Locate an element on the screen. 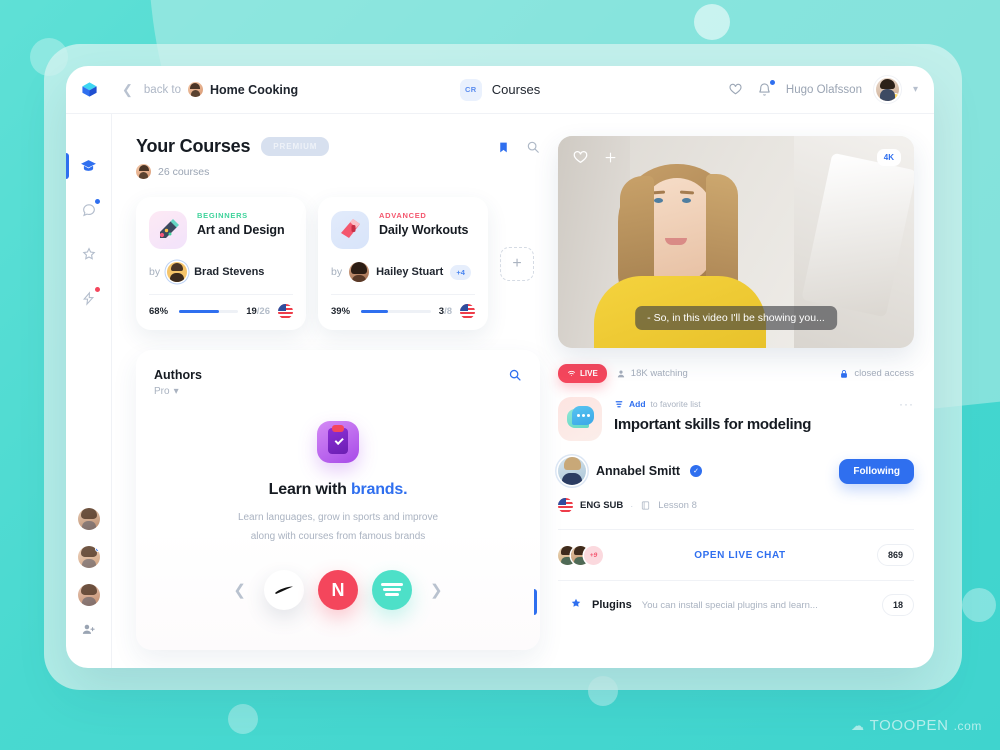 This screenshot has width=1000, height=750. status-badge: PREMIUM is located at coordinates (295, 146).